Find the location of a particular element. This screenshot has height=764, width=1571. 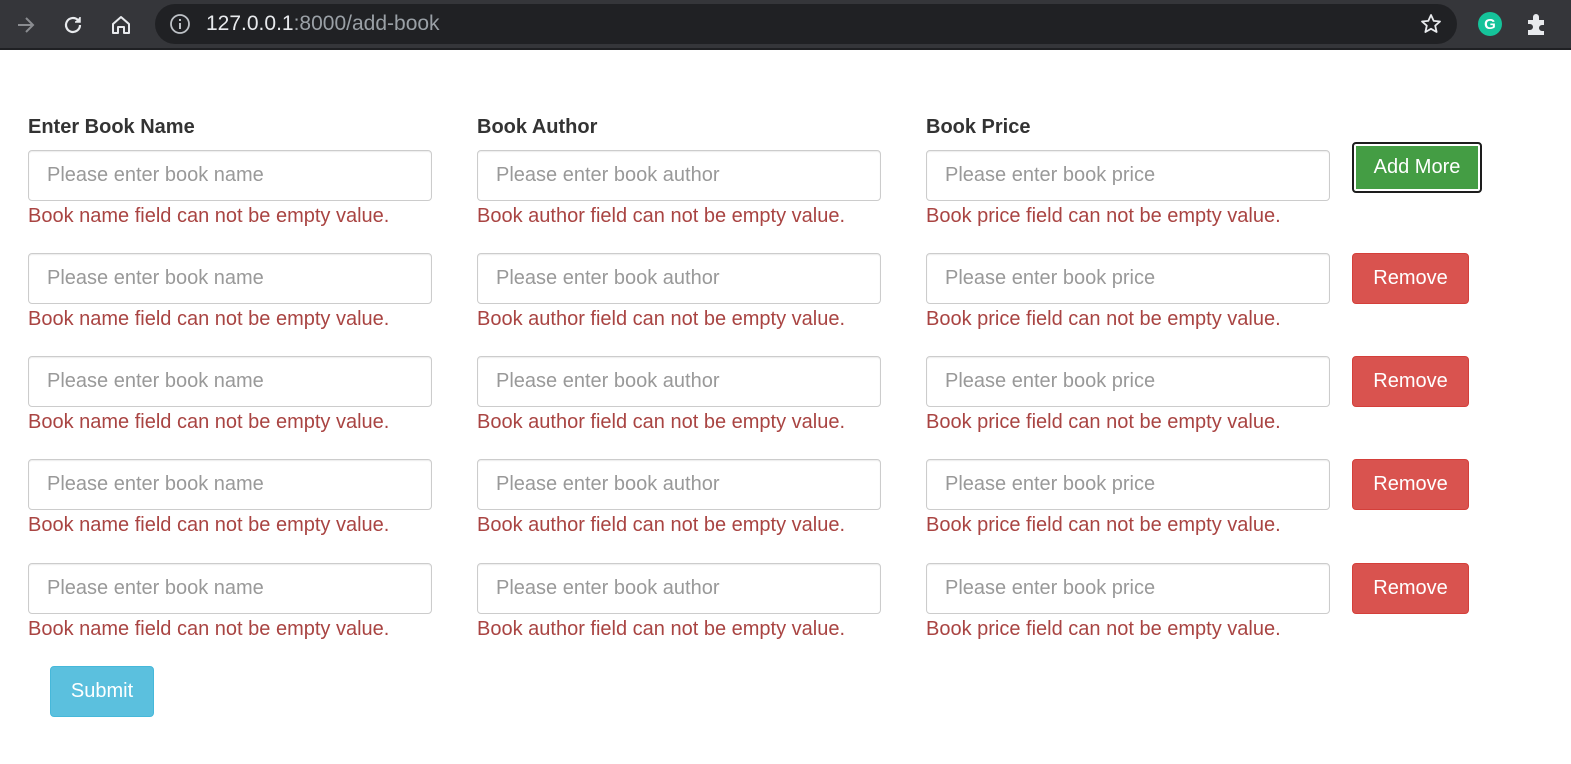

reload-icon is located at coordinates (73, 25).